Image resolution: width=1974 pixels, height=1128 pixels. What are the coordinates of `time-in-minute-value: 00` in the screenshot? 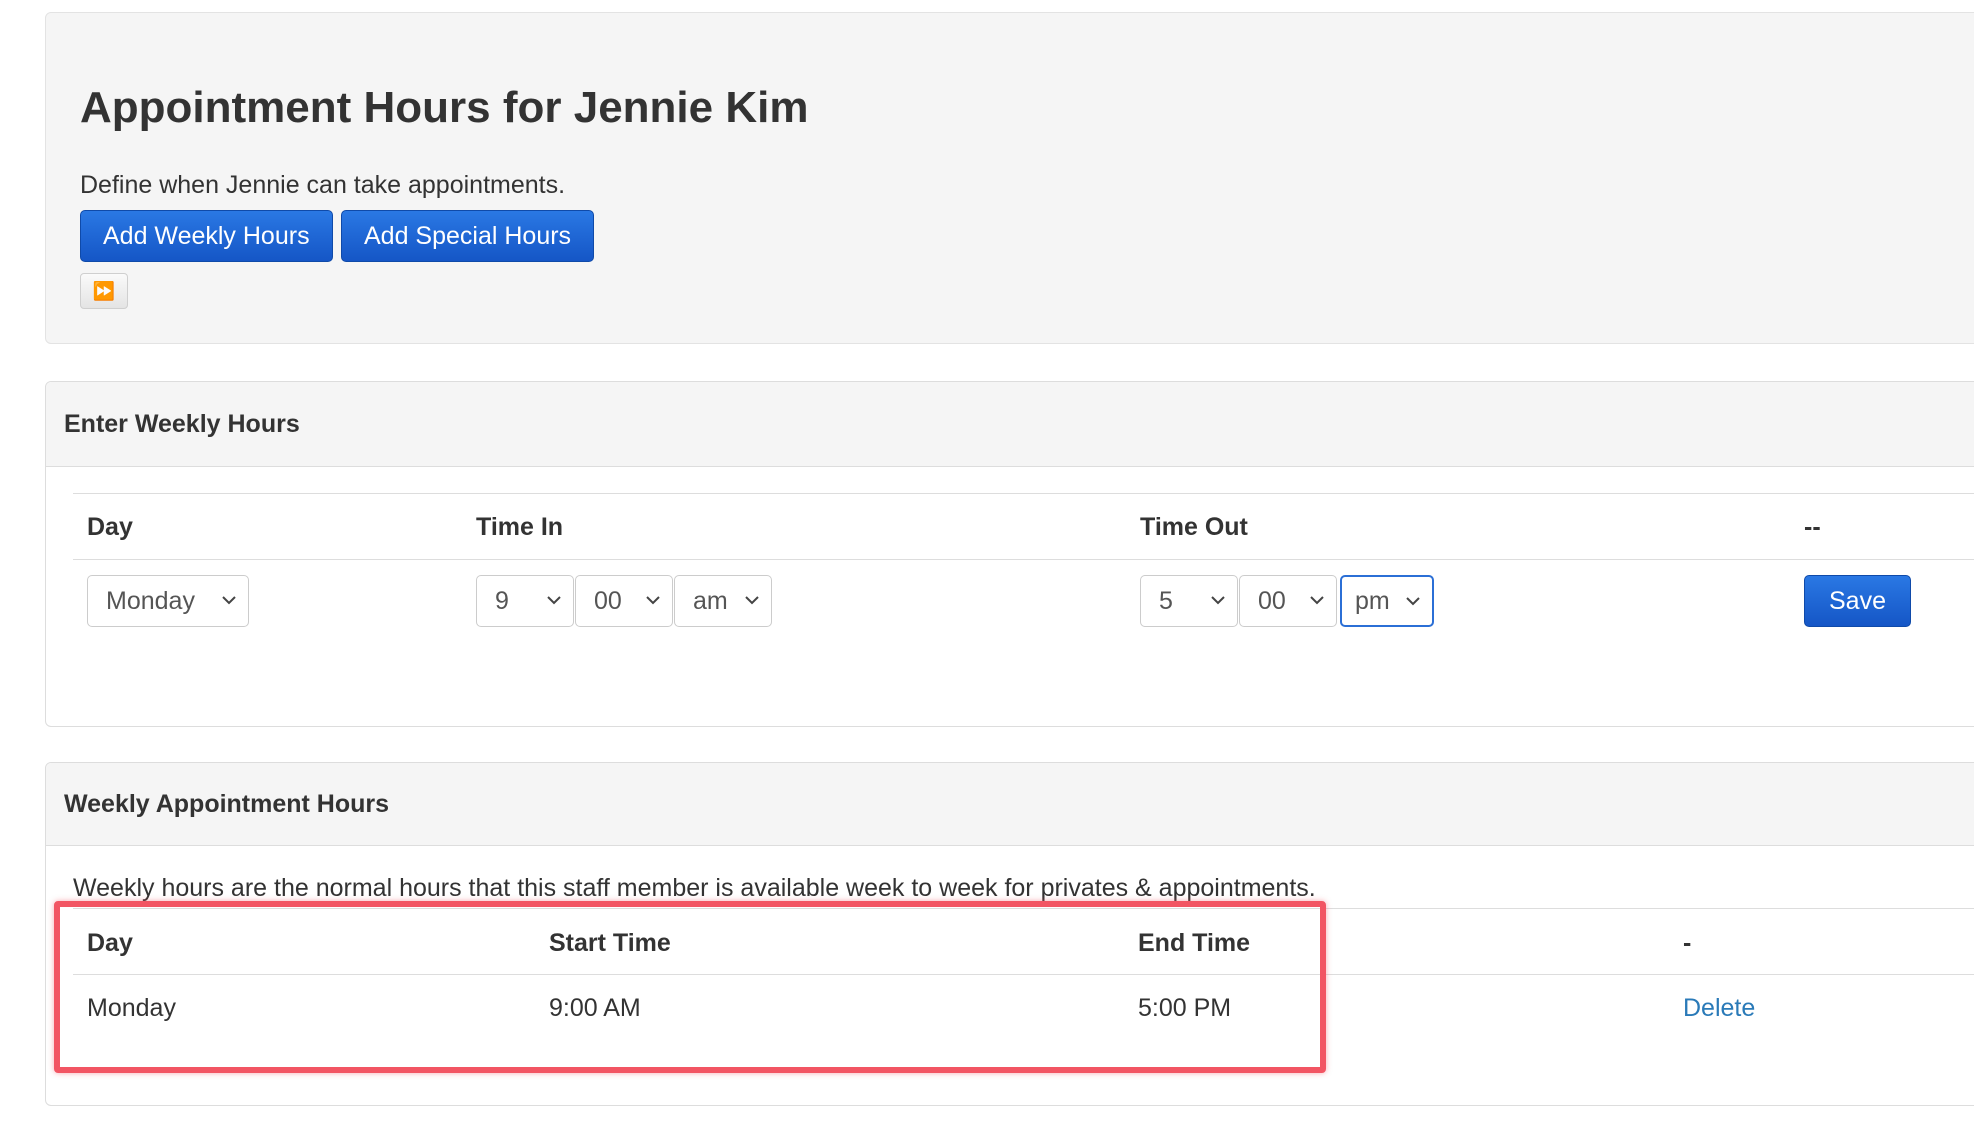 It's located at (608, 601).